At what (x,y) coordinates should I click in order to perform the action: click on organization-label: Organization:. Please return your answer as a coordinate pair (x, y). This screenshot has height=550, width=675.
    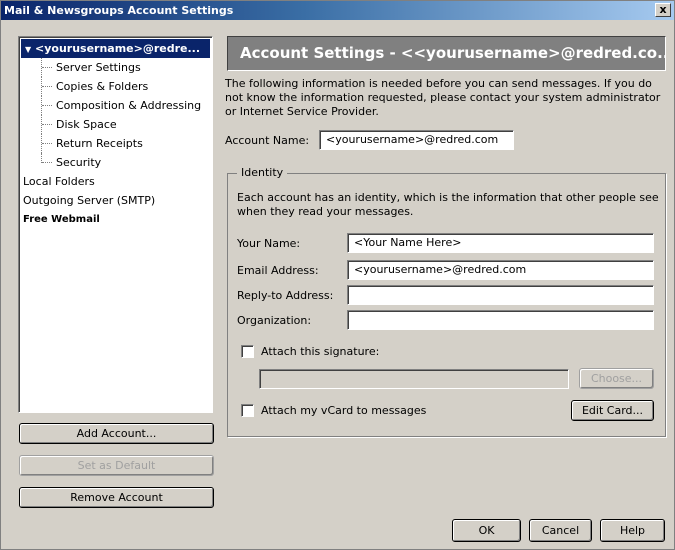
    Looking at the image, I should click on (274, 320).